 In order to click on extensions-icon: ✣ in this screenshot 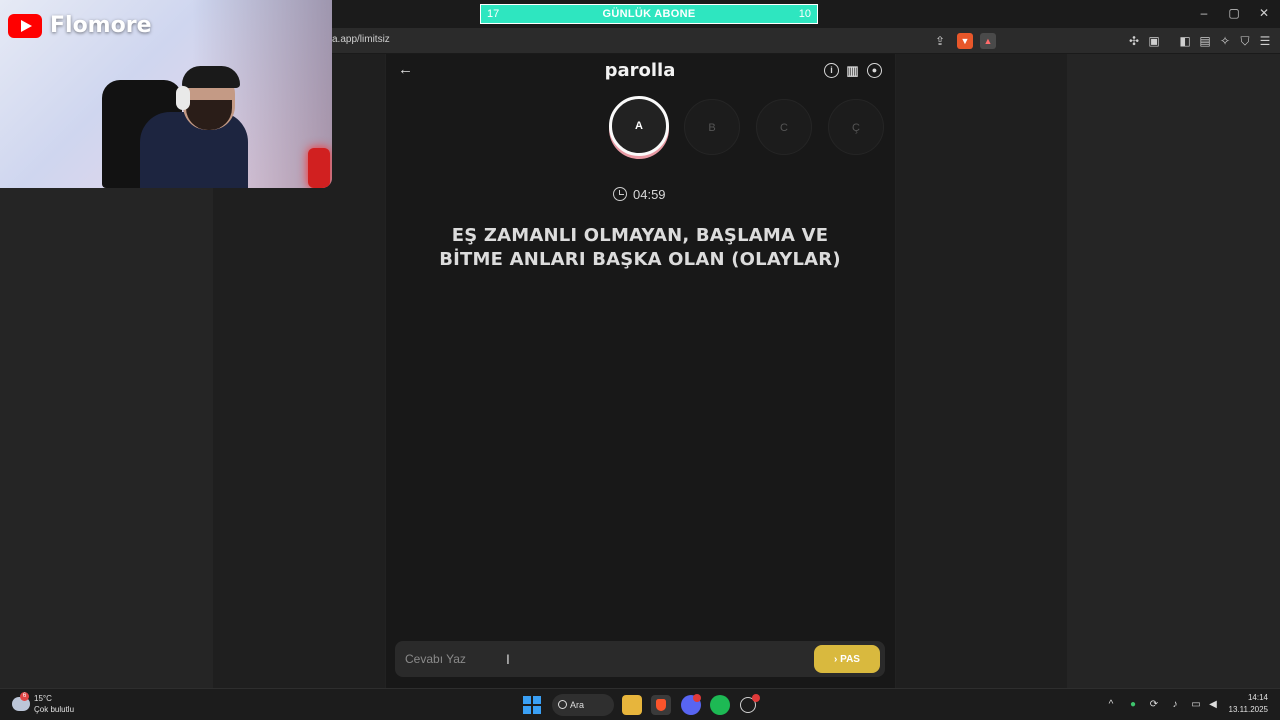, I will do `click(1134, 41)`.